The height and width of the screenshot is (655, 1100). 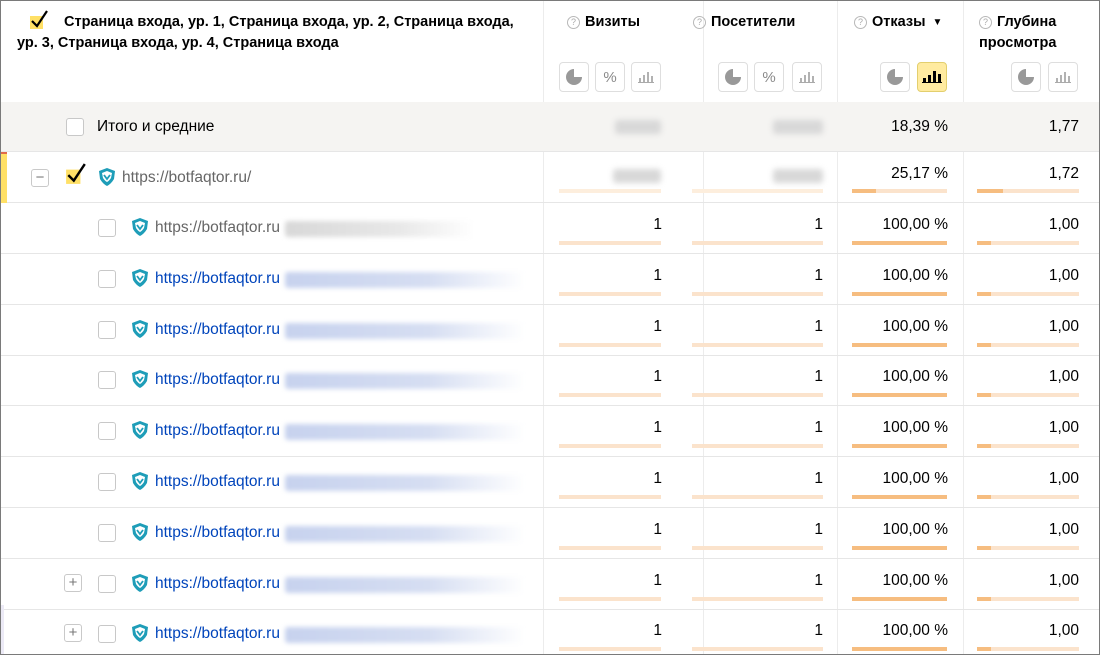 I want to click on column-header-bounces: ? Отказы ▼, so click(x=898, y=22).